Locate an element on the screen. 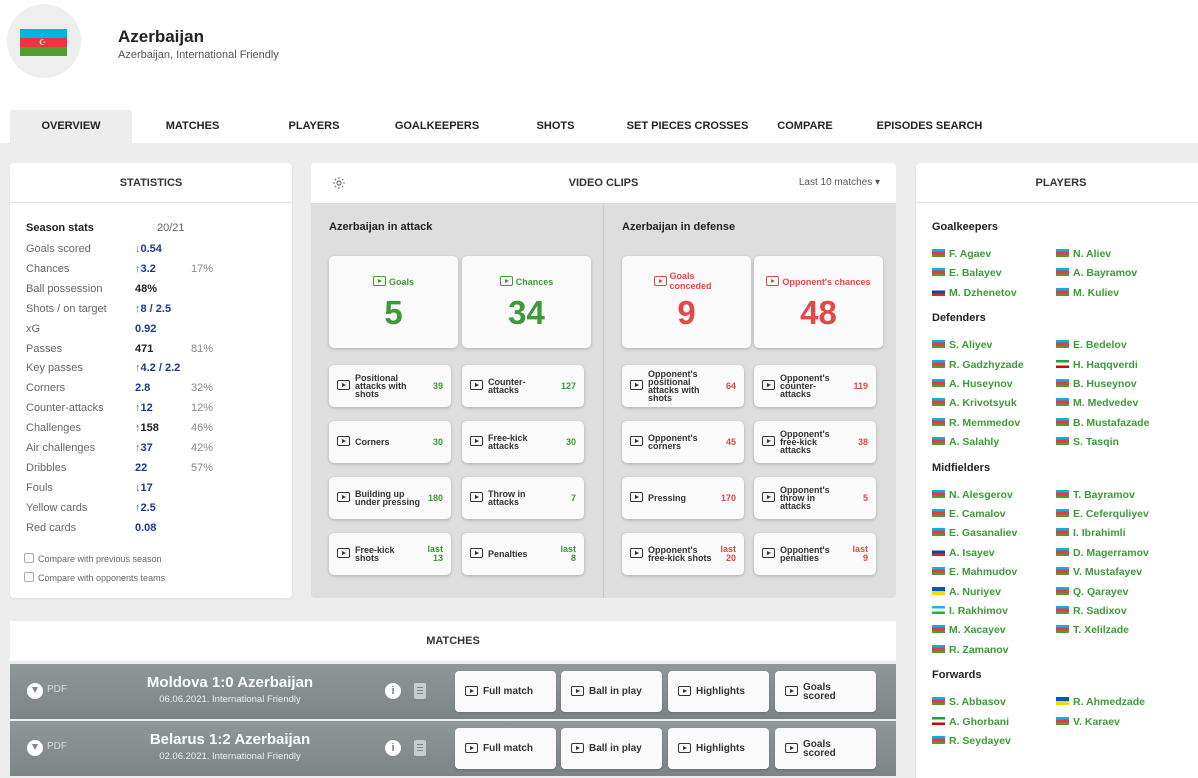  tab-players: PLAYERS is located at coordinates (314, 126).